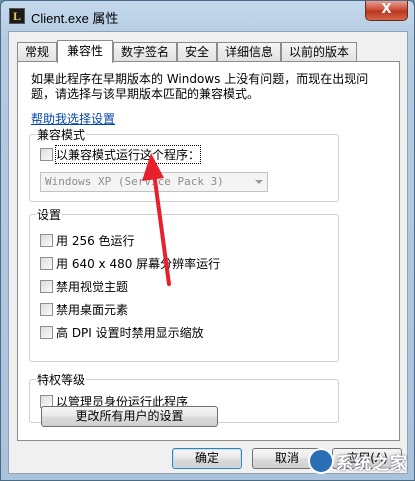 The image size is (415, 481). I want to click on help-me-choose-link: 帮助我选择设置, so click(73, 118).